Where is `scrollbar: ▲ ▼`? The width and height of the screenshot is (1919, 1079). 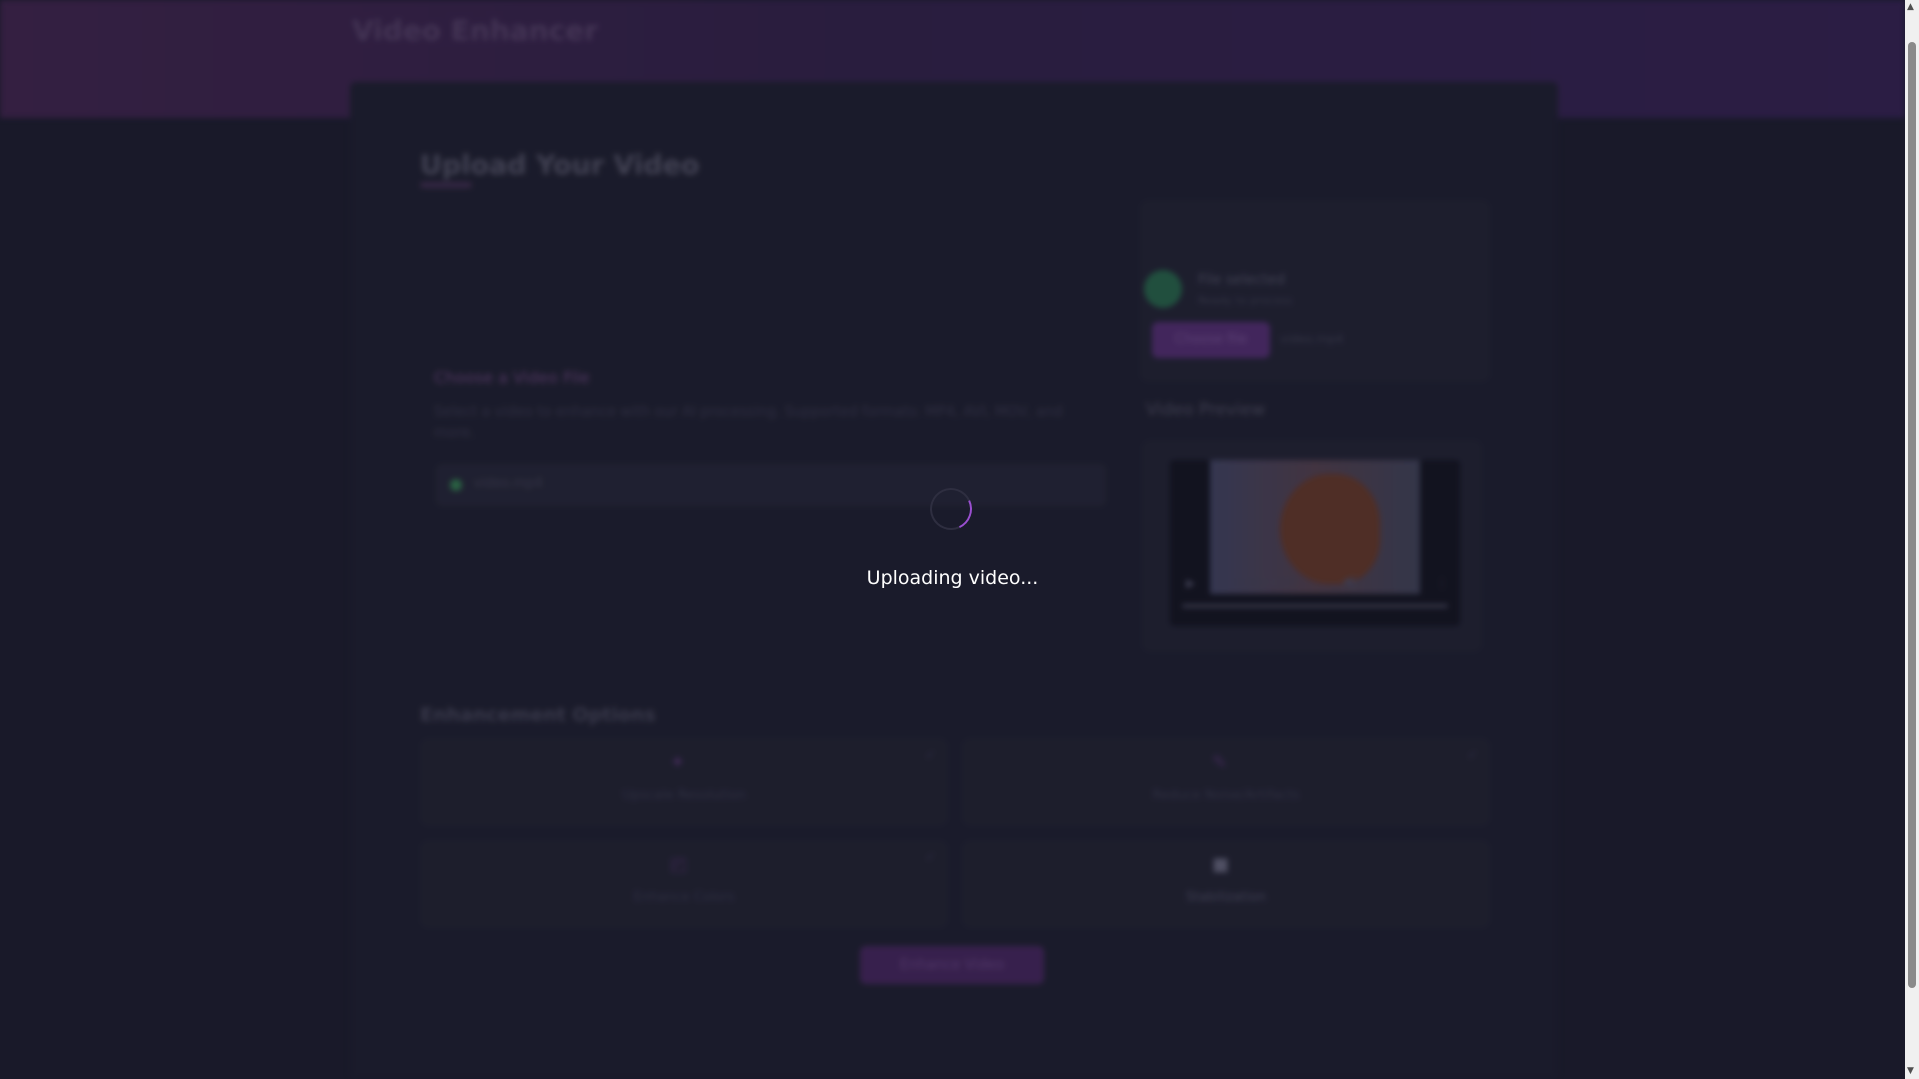 scrollbar: ▲ ▼ is located at coordinates (1912, 539).